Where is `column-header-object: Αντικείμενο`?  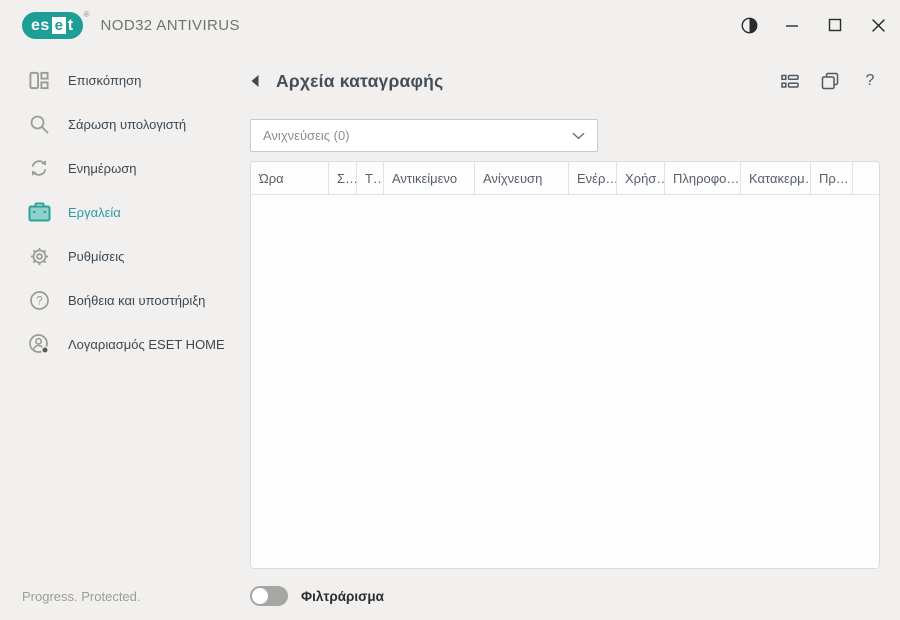 column-header-object: Αντικείμενο is located at coordinates (429, 178).